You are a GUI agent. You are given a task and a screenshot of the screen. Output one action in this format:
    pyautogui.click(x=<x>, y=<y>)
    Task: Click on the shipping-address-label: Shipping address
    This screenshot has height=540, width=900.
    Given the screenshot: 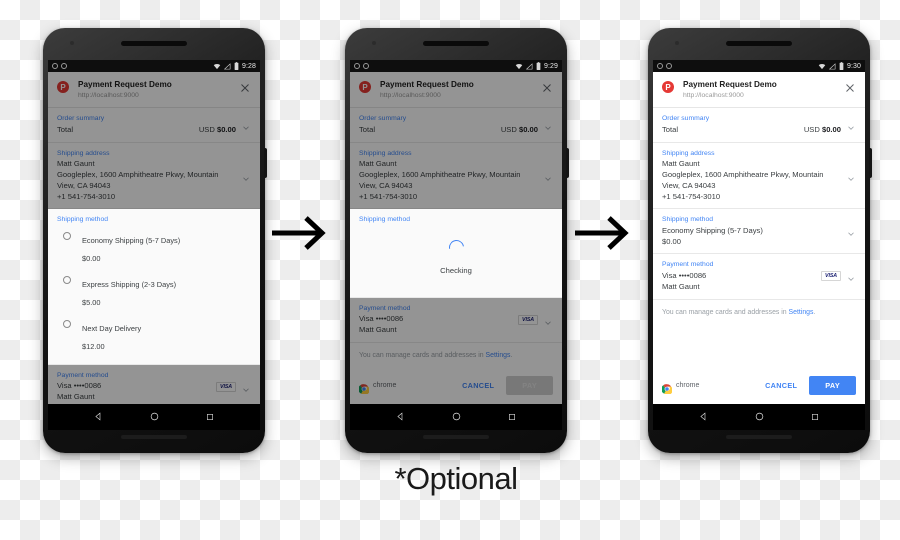 What is the action you would take?
    pyautogui.click(x=385, y=153)
    